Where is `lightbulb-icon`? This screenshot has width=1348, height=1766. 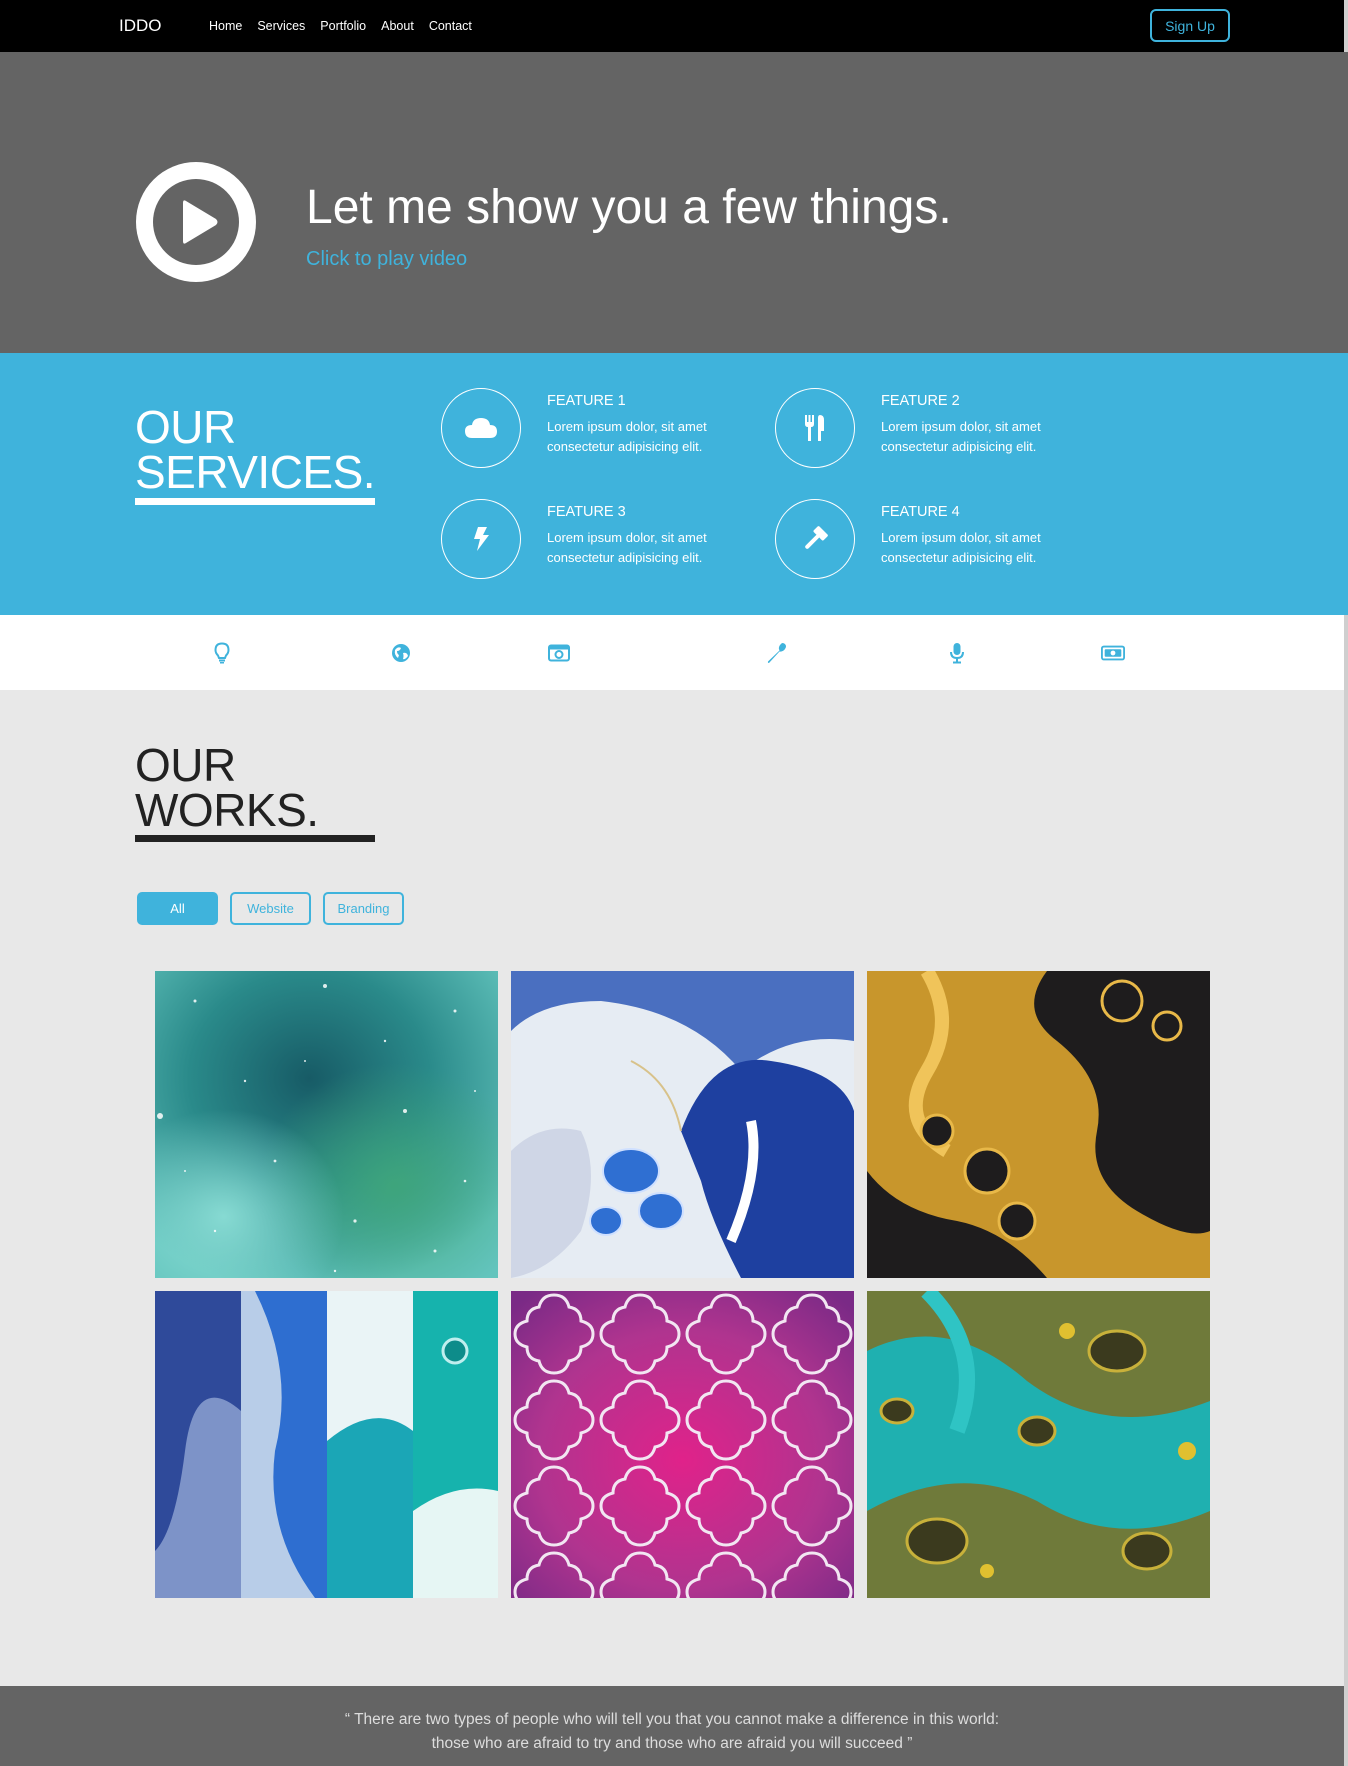 lightbulb-icon is located at coordinates (222, 653).